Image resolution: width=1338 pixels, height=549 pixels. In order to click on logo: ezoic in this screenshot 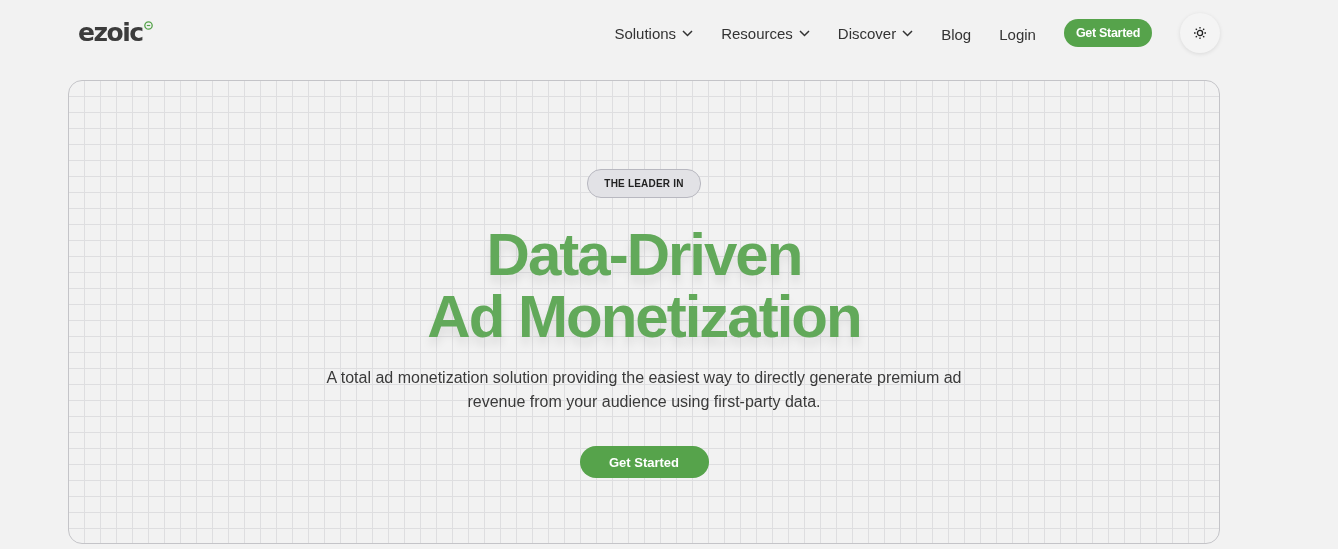, I will do `click(110, 33)`.